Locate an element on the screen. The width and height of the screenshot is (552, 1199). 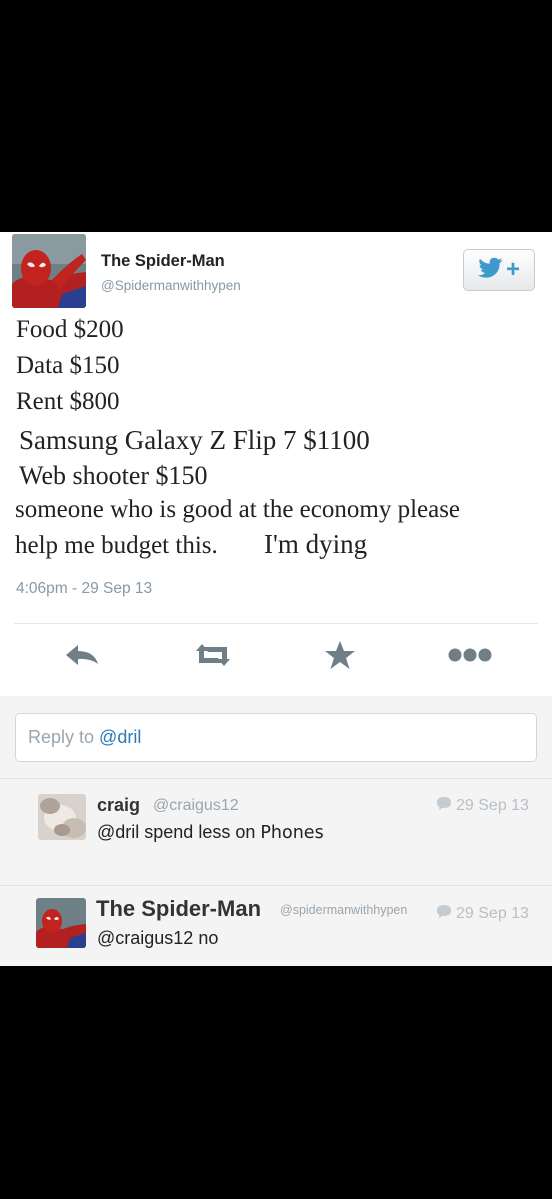
tweet-line: Web shooter $150 is located at coordinates (113, 475).